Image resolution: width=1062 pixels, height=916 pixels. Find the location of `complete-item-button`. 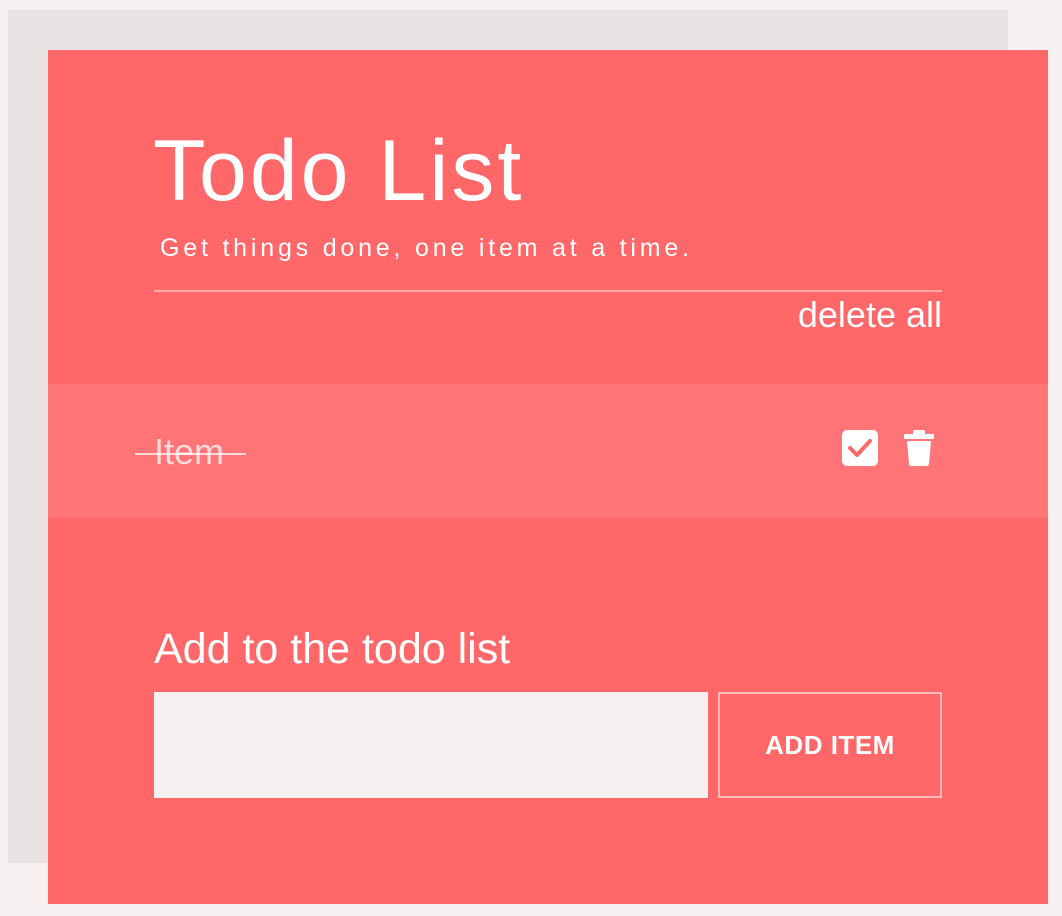

complete-item-button is located at coordinates (860, 448).